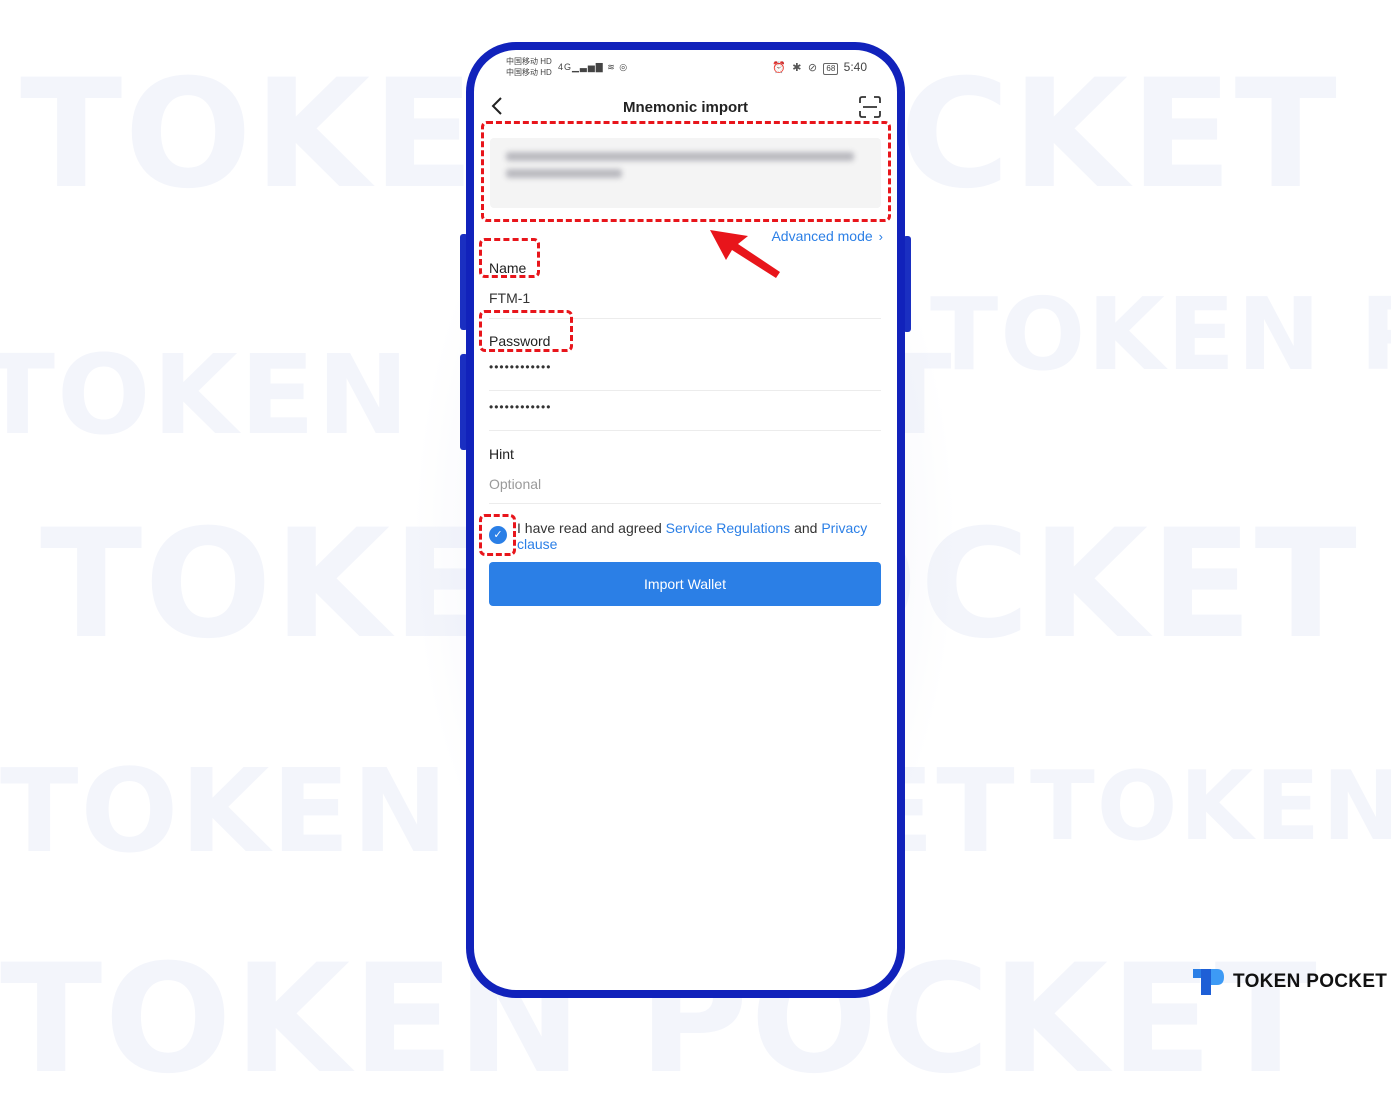  I want to click on status-bar: 中国移动 HD 中国移动 HD 4G▁▃▅▇ ≋ ◎ ⏰ ✱ ⊘ 68 5:40, so click(686, 68).